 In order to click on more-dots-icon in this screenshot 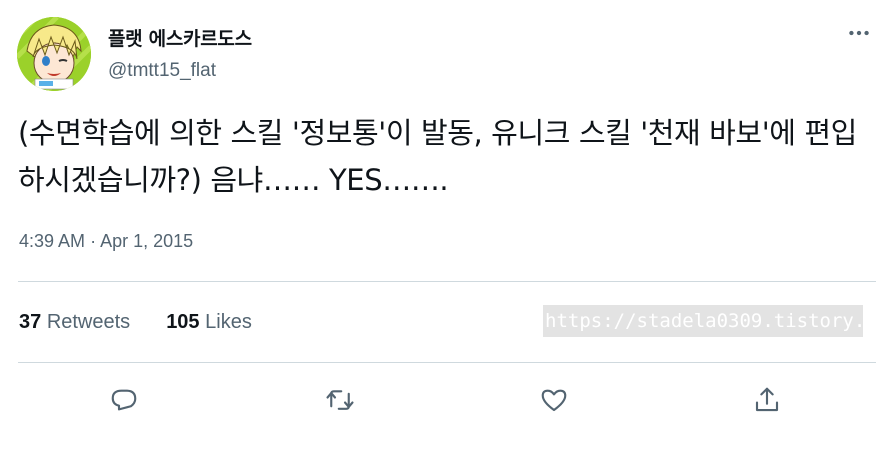, I will do `click(859, 33)`.